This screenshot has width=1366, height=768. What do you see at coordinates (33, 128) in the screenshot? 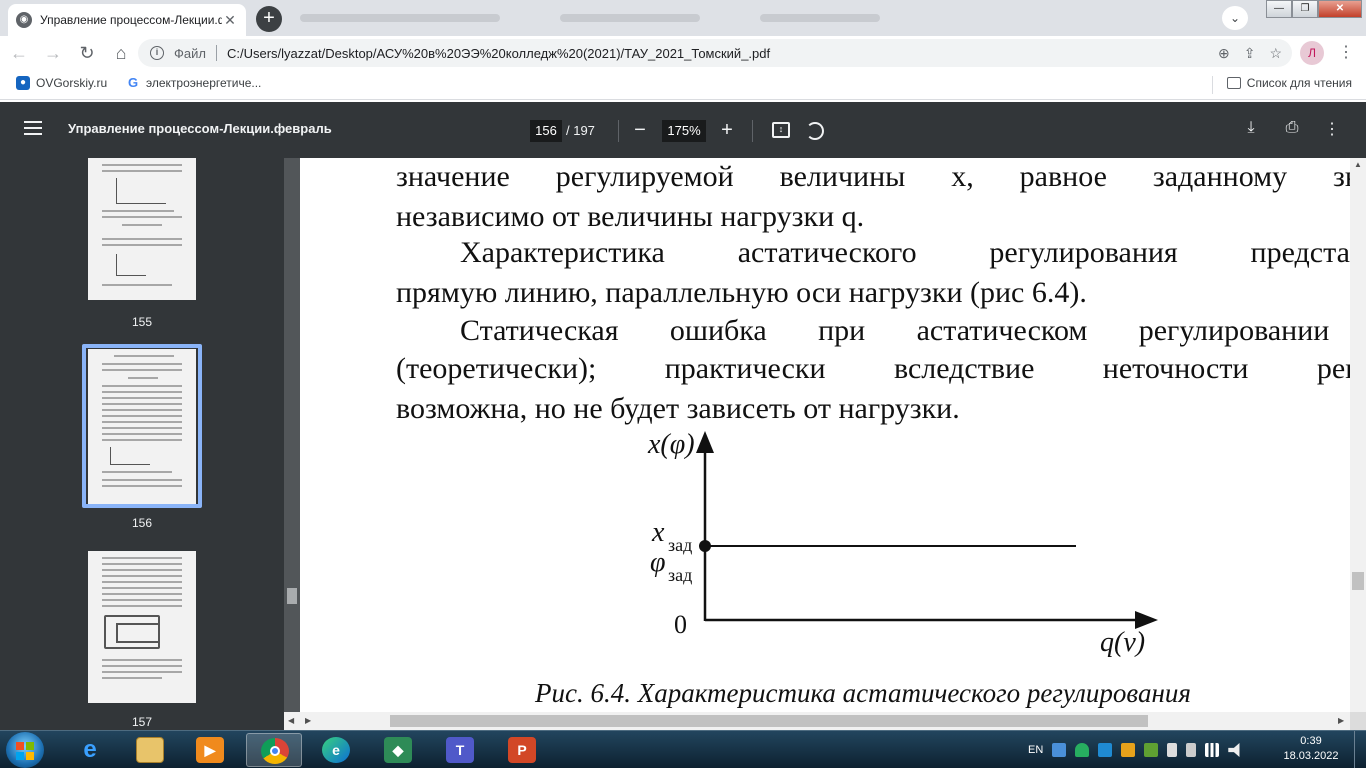
I see `thumbnails-menu-icon` at bounding box center [33, 128].